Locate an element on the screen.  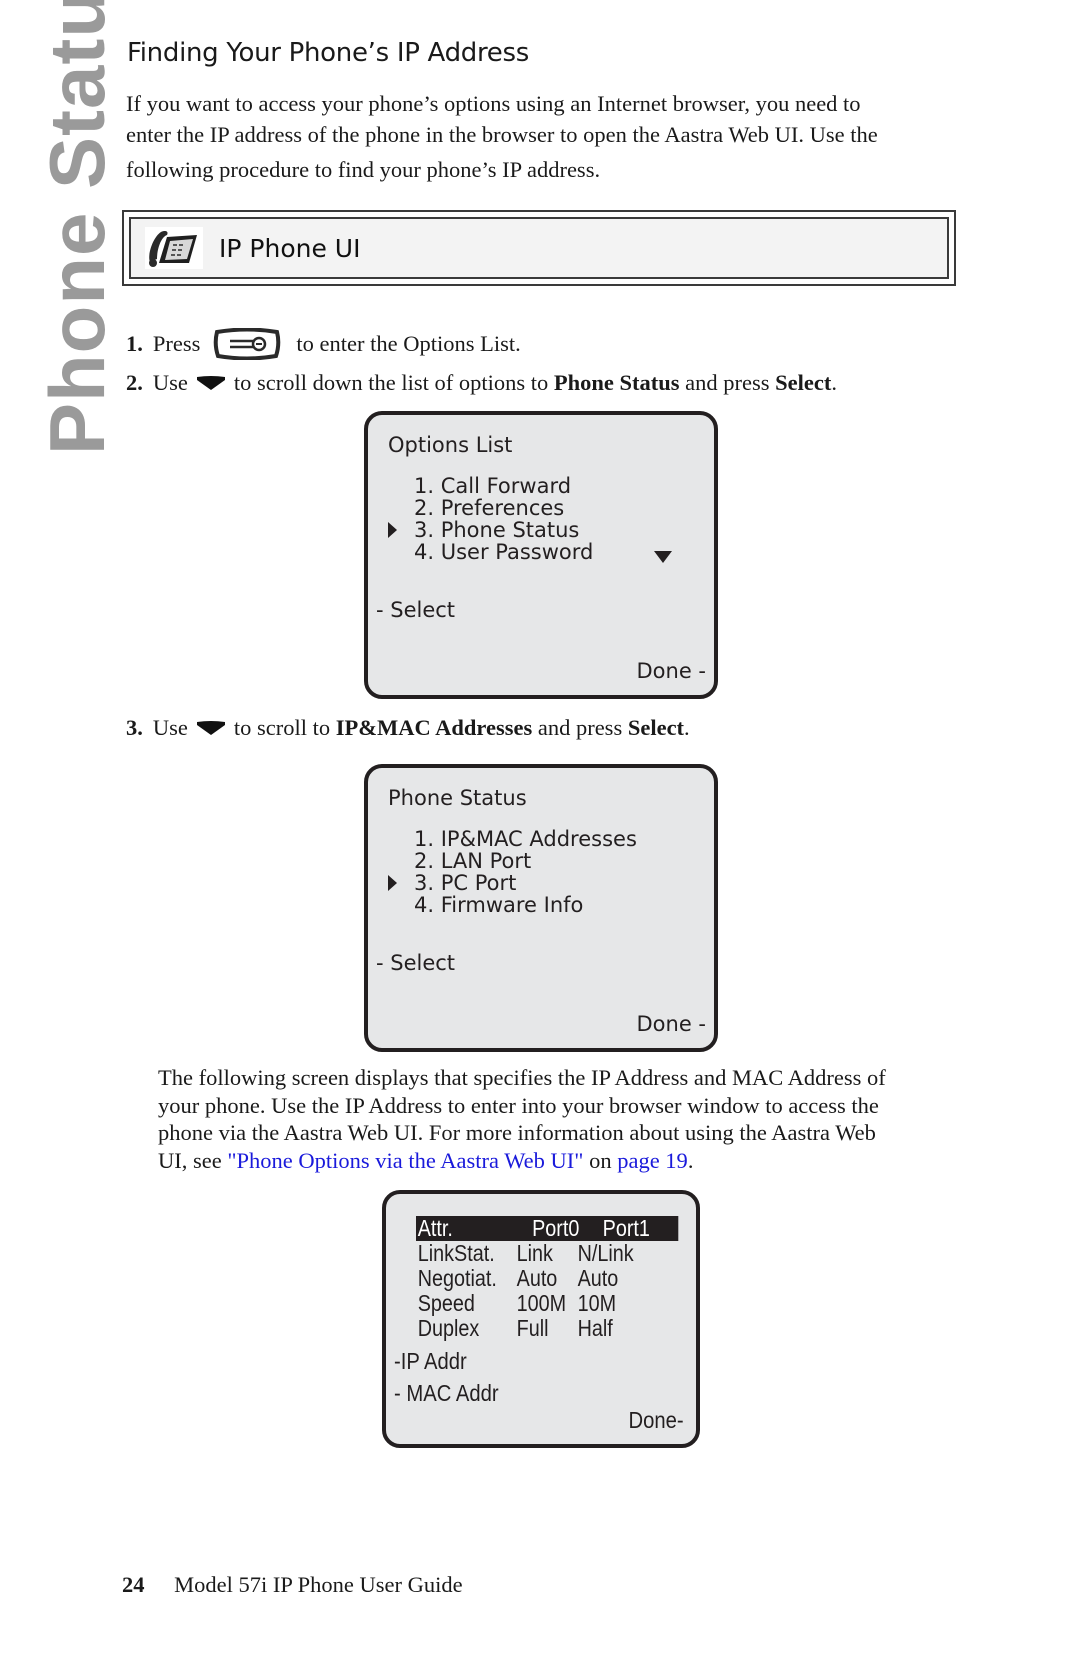
paragraph-text: . is located at coordinates (690, 1160).